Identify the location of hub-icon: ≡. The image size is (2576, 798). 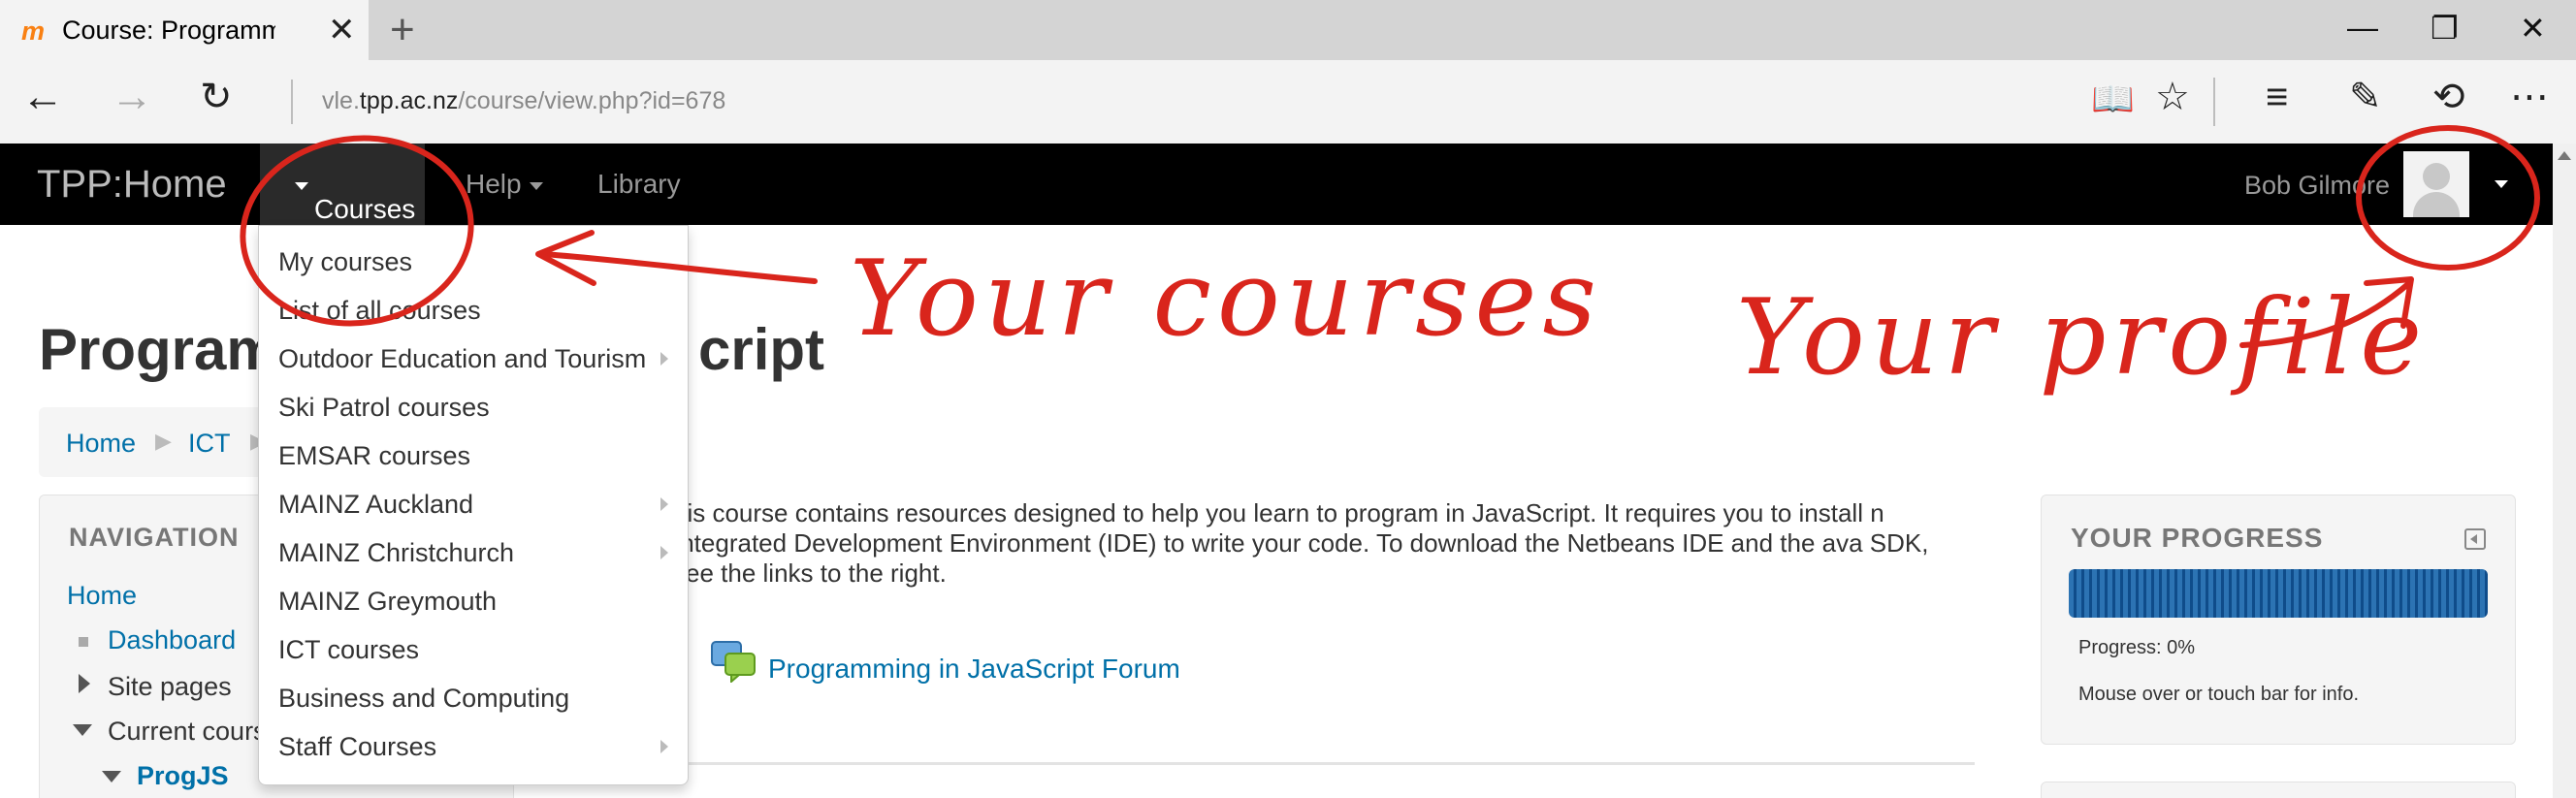
(2277, 97).